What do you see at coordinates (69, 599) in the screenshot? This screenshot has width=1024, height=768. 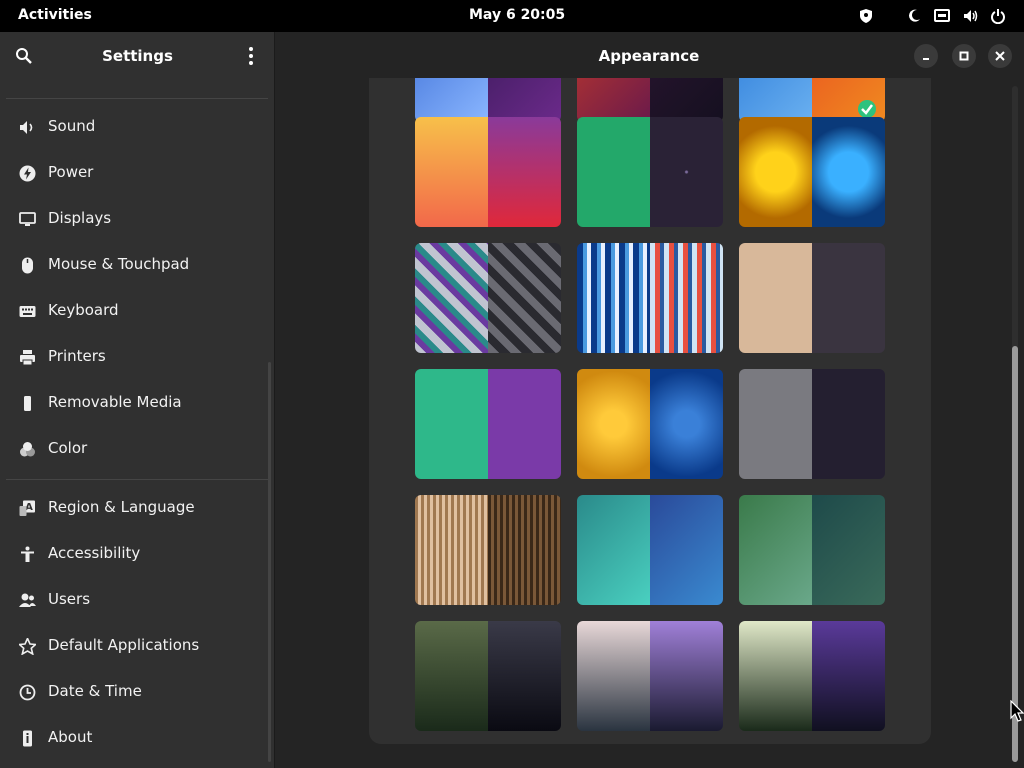 I see `sidebar-item-label: Users` at bounding box center [69, 599].